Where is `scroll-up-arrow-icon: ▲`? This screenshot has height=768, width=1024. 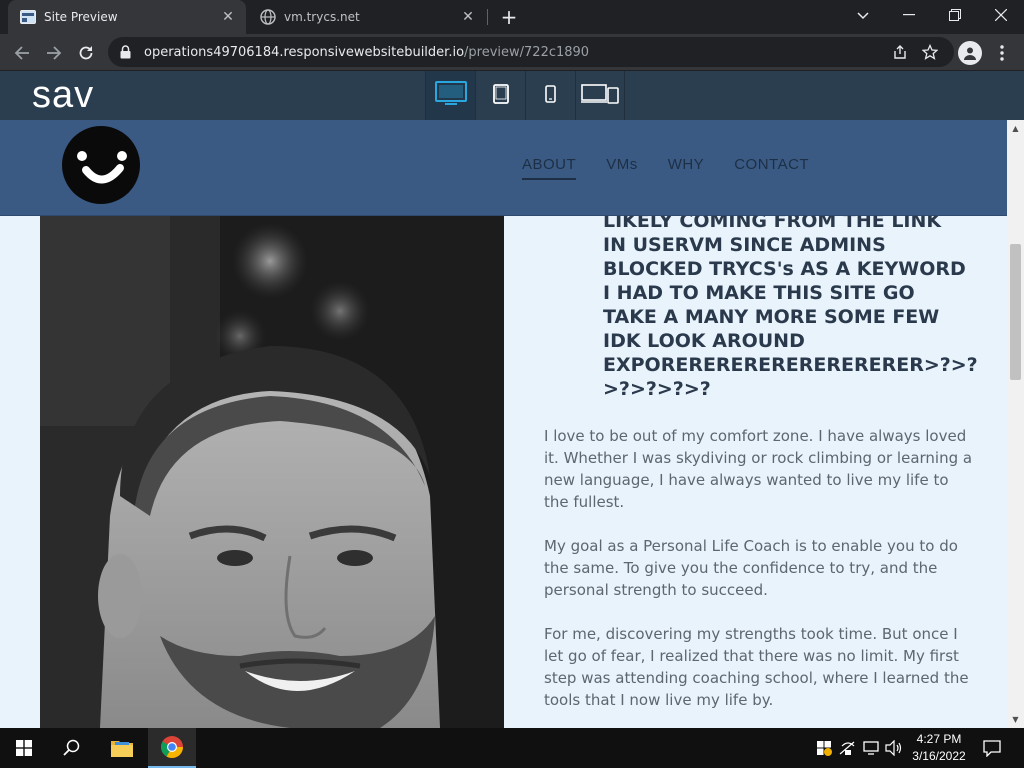
scroll-up-arrow-icon: ▲ is located at coordinates (1015, 128).